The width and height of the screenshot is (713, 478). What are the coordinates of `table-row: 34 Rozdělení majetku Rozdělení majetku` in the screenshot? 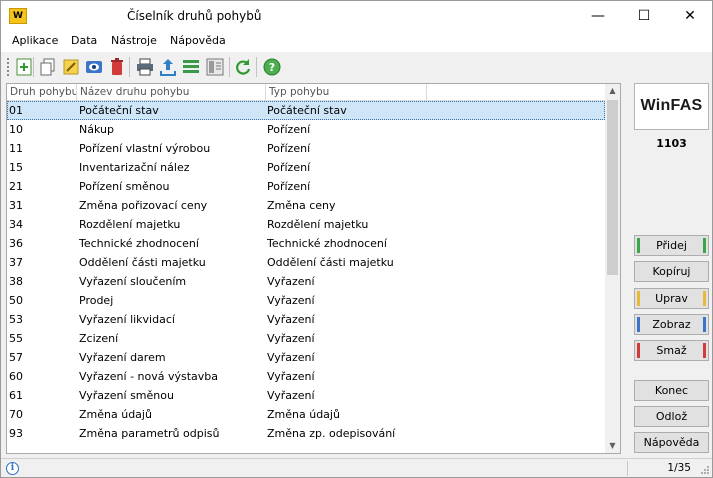 It's located at (306, 224).